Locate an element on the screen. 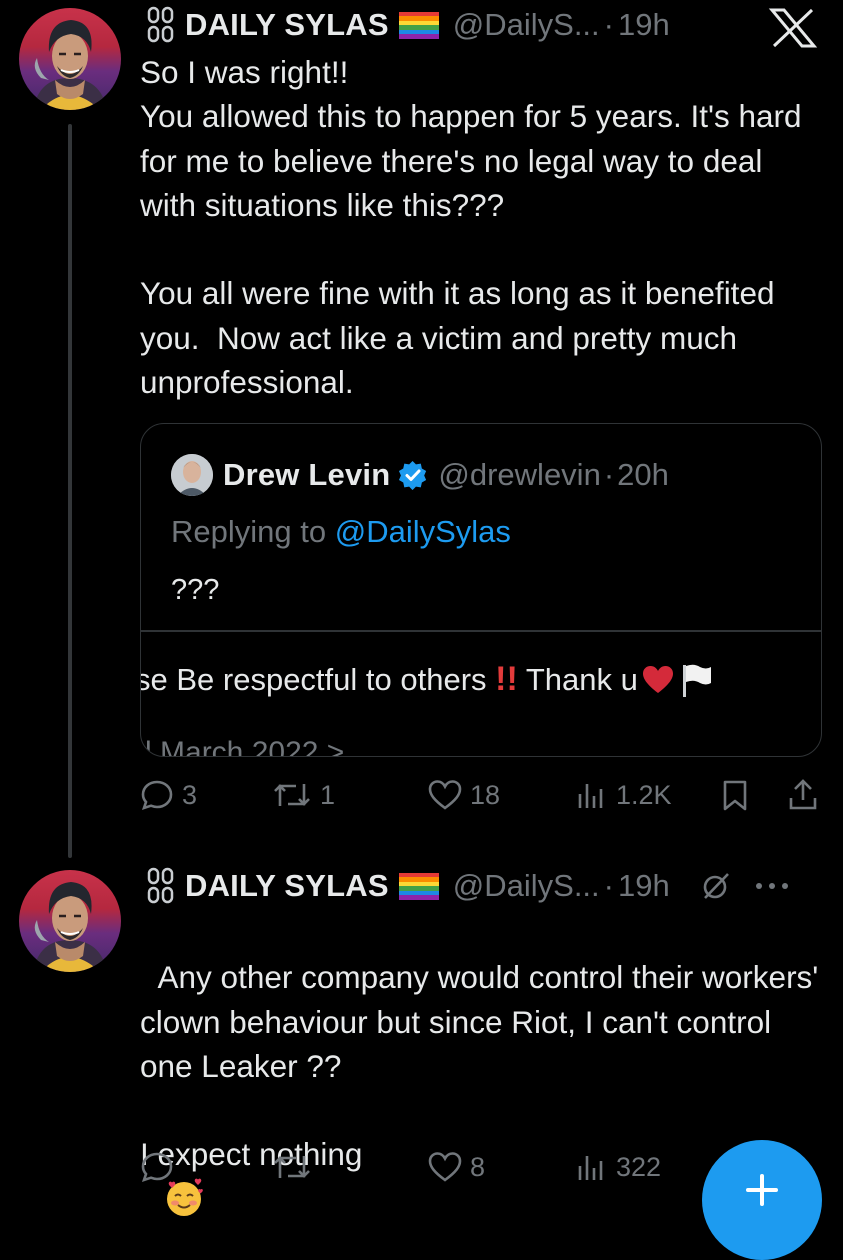 The height and width of the screenshot is (1260, 843). views-button: 322 is located at coordinates (617, 1167).